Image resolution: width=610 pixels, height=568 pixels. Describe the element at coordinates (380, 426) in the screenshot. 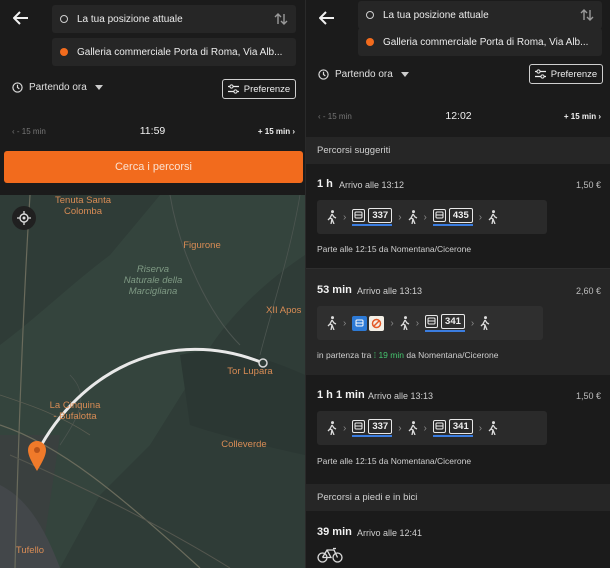

I see `bus-line-number: 337` at that location.